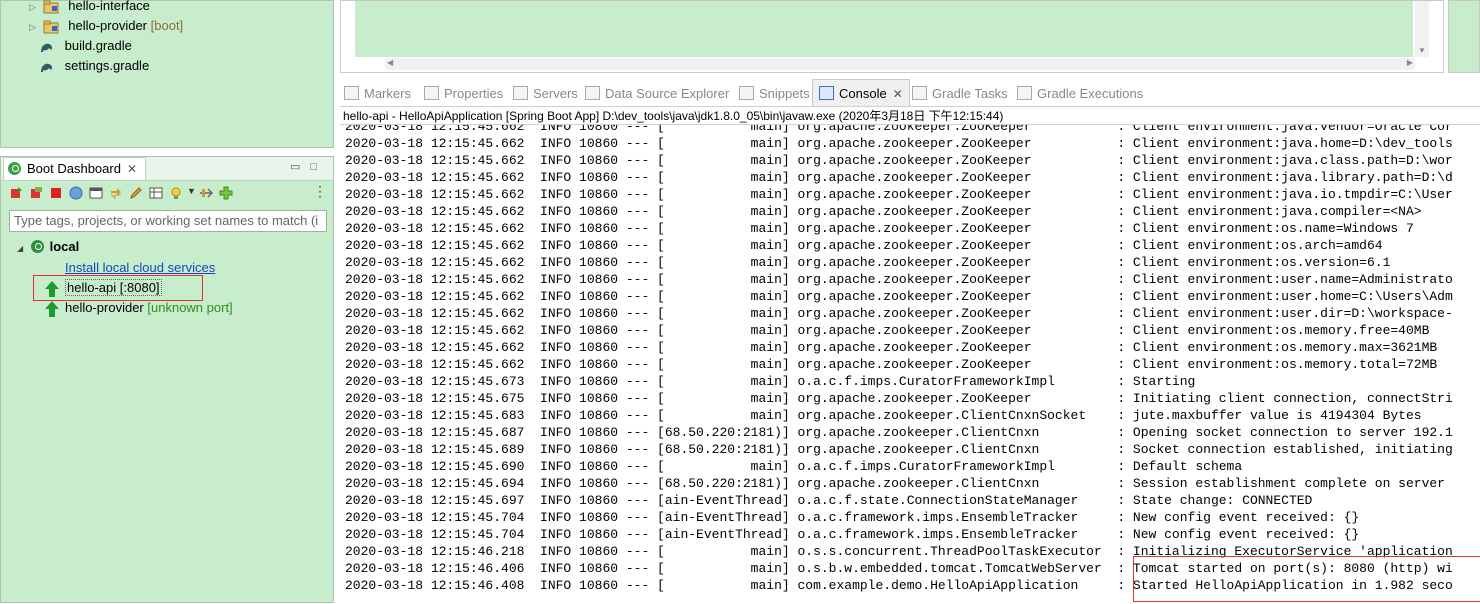  I want to click on properties-icon, so click(431, 93).